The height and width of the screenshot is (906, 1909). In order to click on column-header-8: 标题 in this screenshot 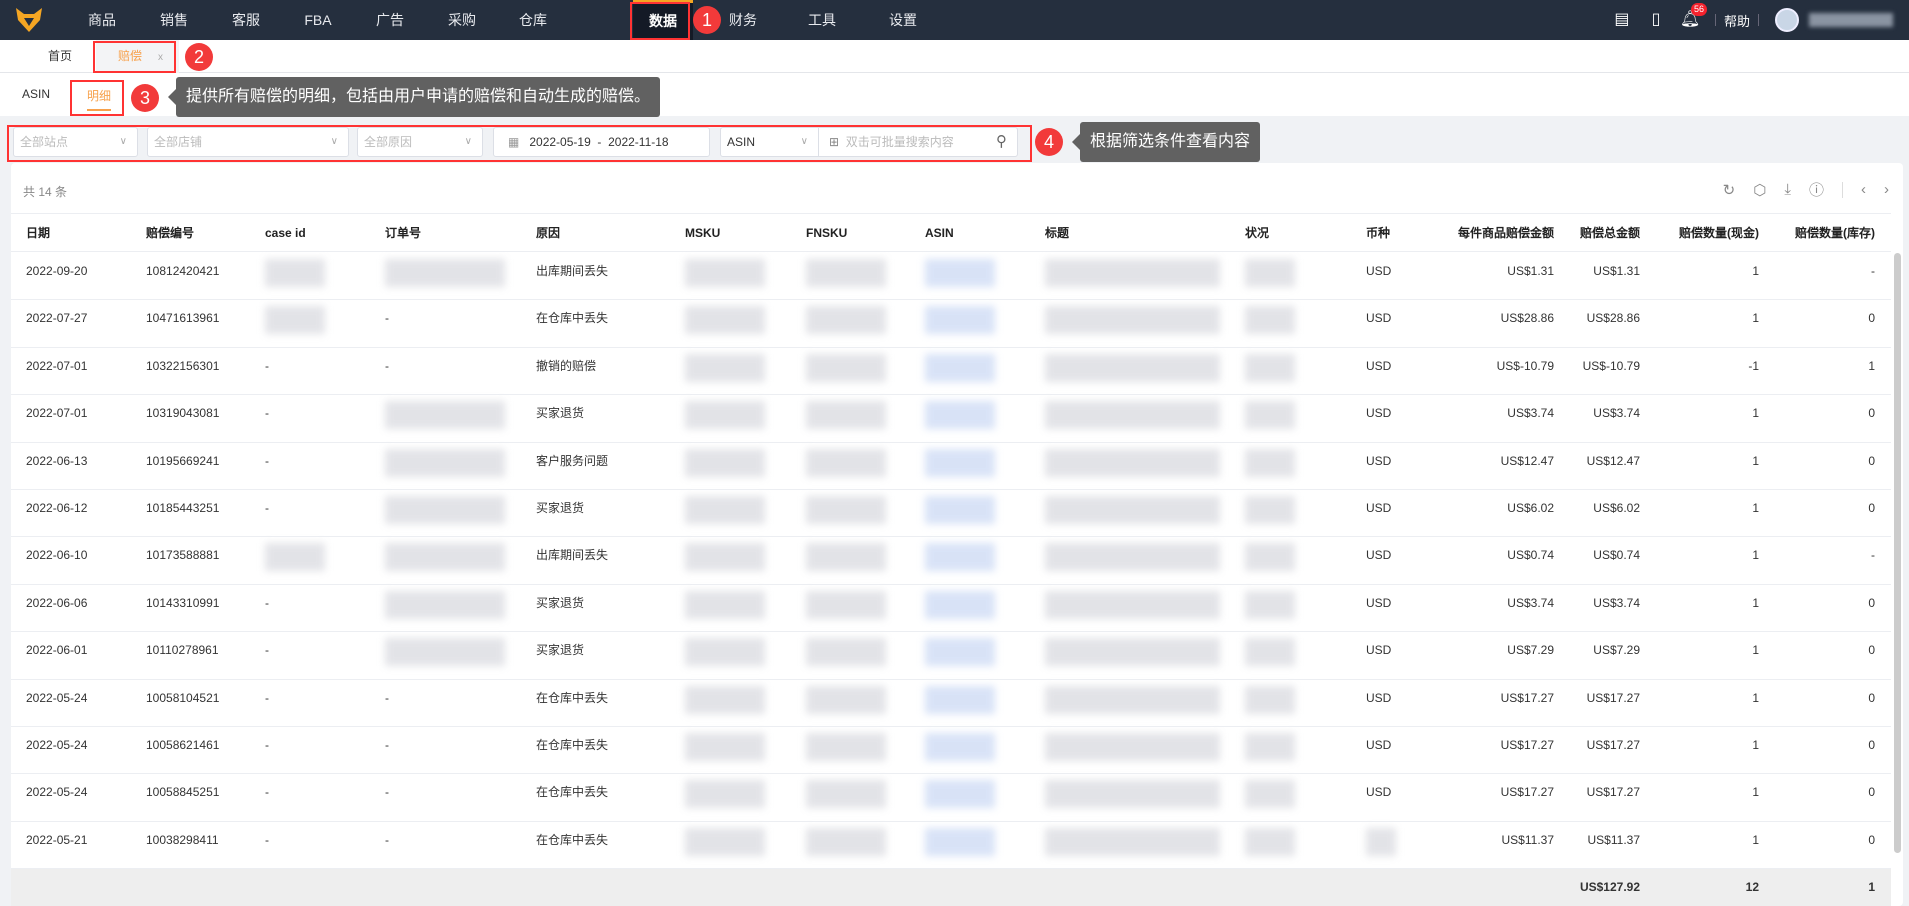, I will do `click(1057, 233)`.